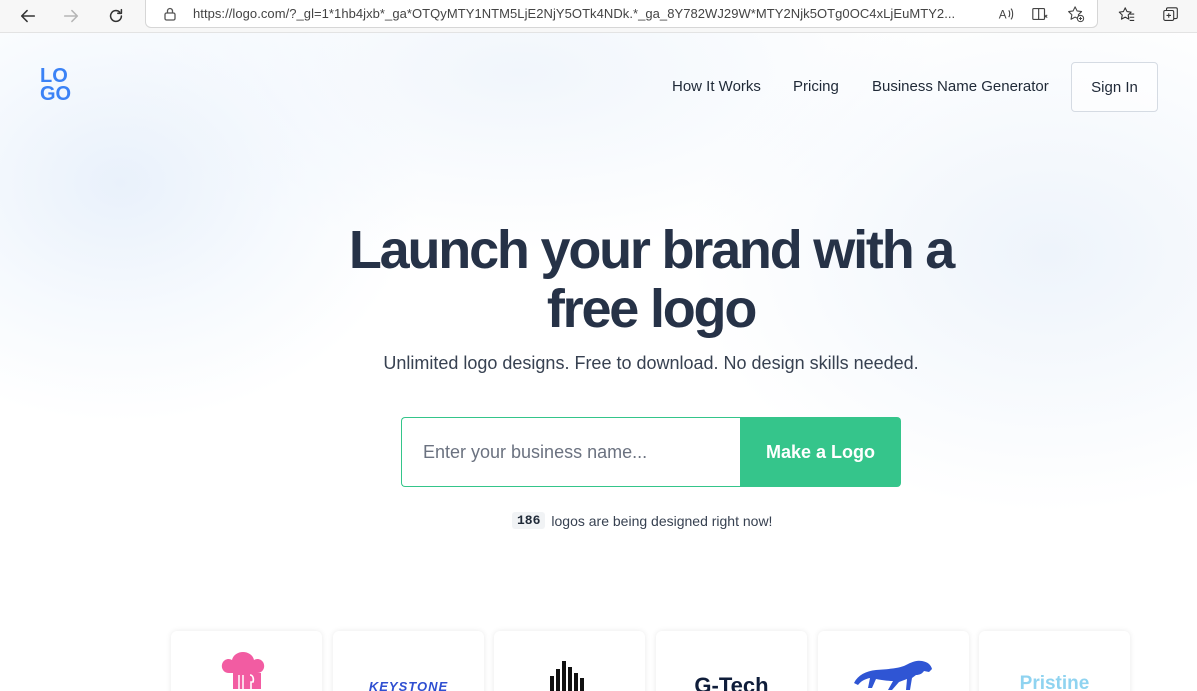 Image resolution: width=1197 pixels, height=691 pixels. Describe the element at coordinates (651, 250) in the screenshot. I see `hero-title-line-1: Launch your brand with a` at that location.